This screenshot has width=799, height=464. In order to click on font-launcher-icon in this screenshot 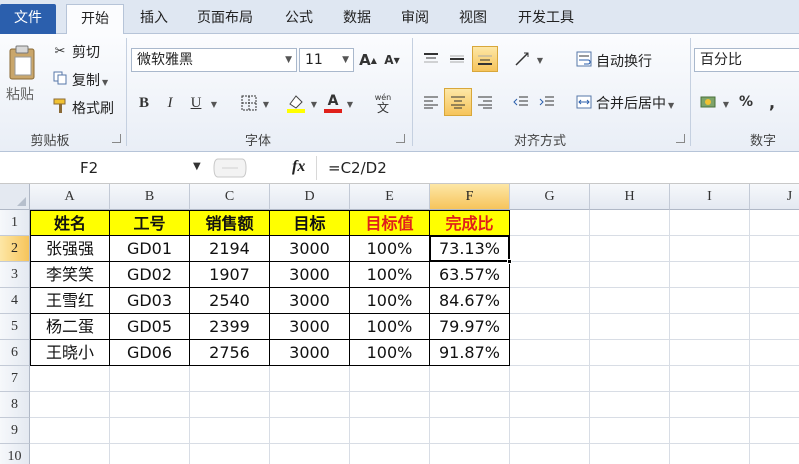, I will do `click(400, 138)`.